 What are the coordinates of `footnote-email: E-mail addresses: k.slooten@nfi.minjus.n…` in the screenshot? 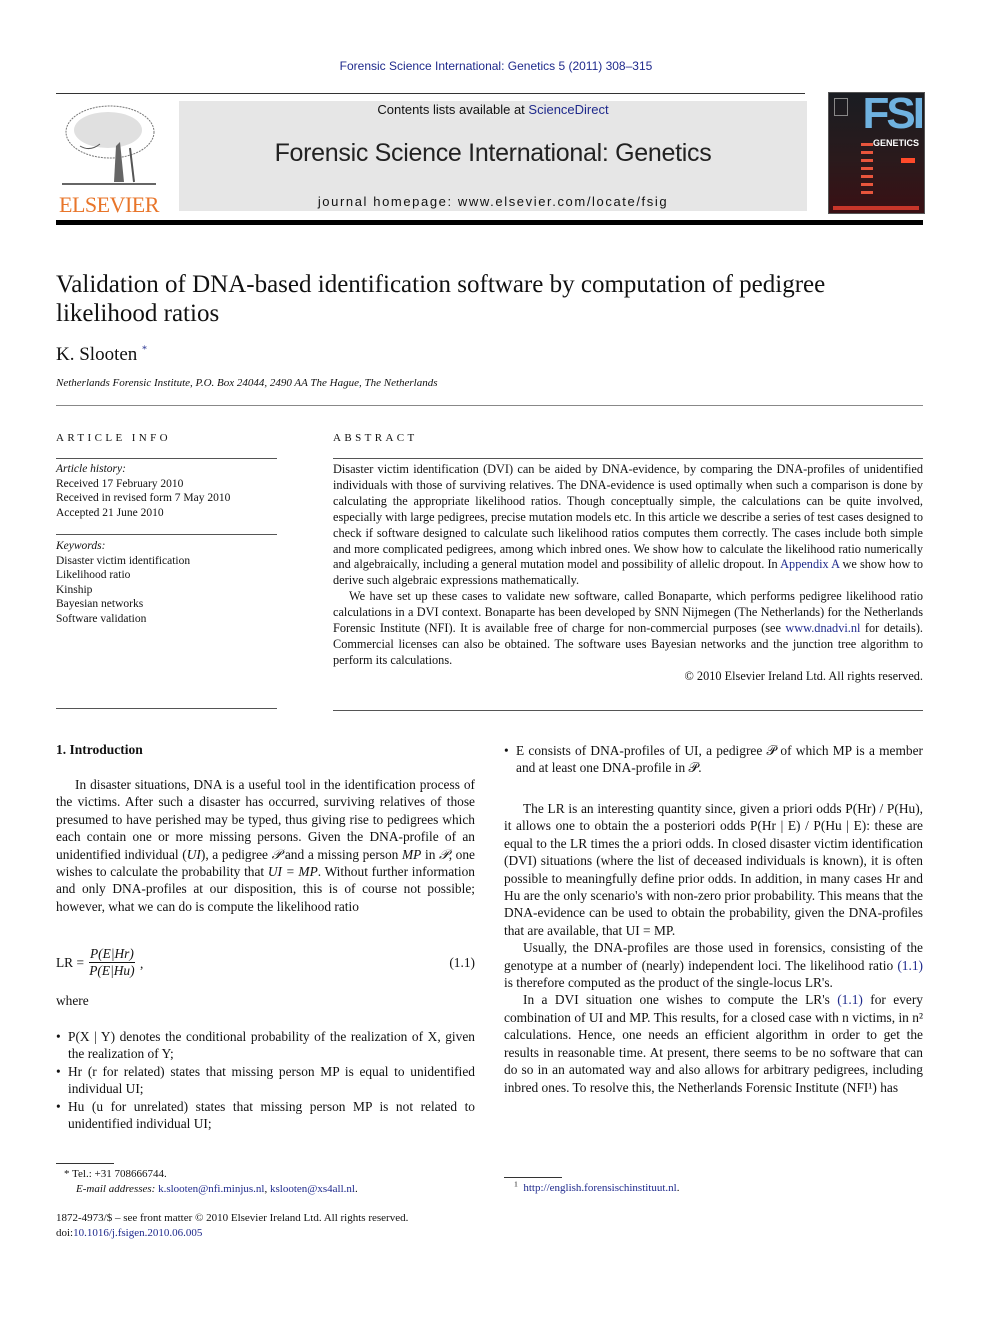 It's located at (217, 1189).